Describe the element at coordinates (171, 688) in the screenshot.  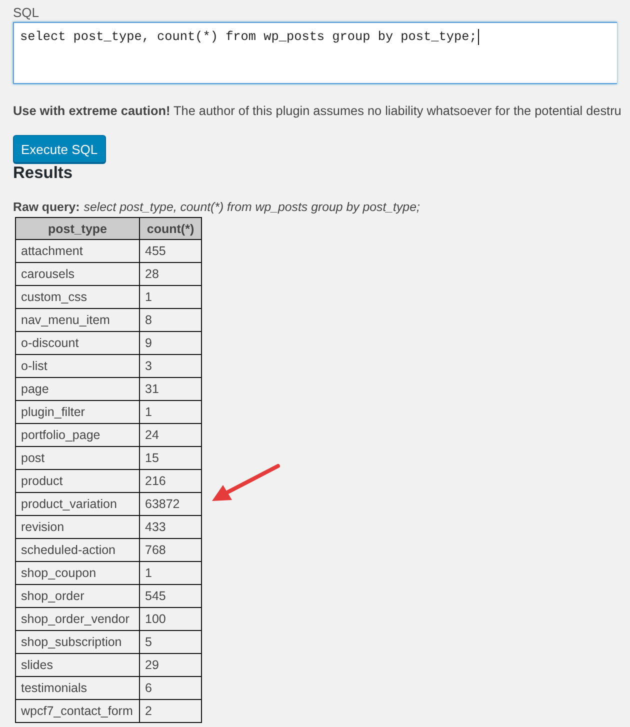
I see `table-cell: 6` at that location.